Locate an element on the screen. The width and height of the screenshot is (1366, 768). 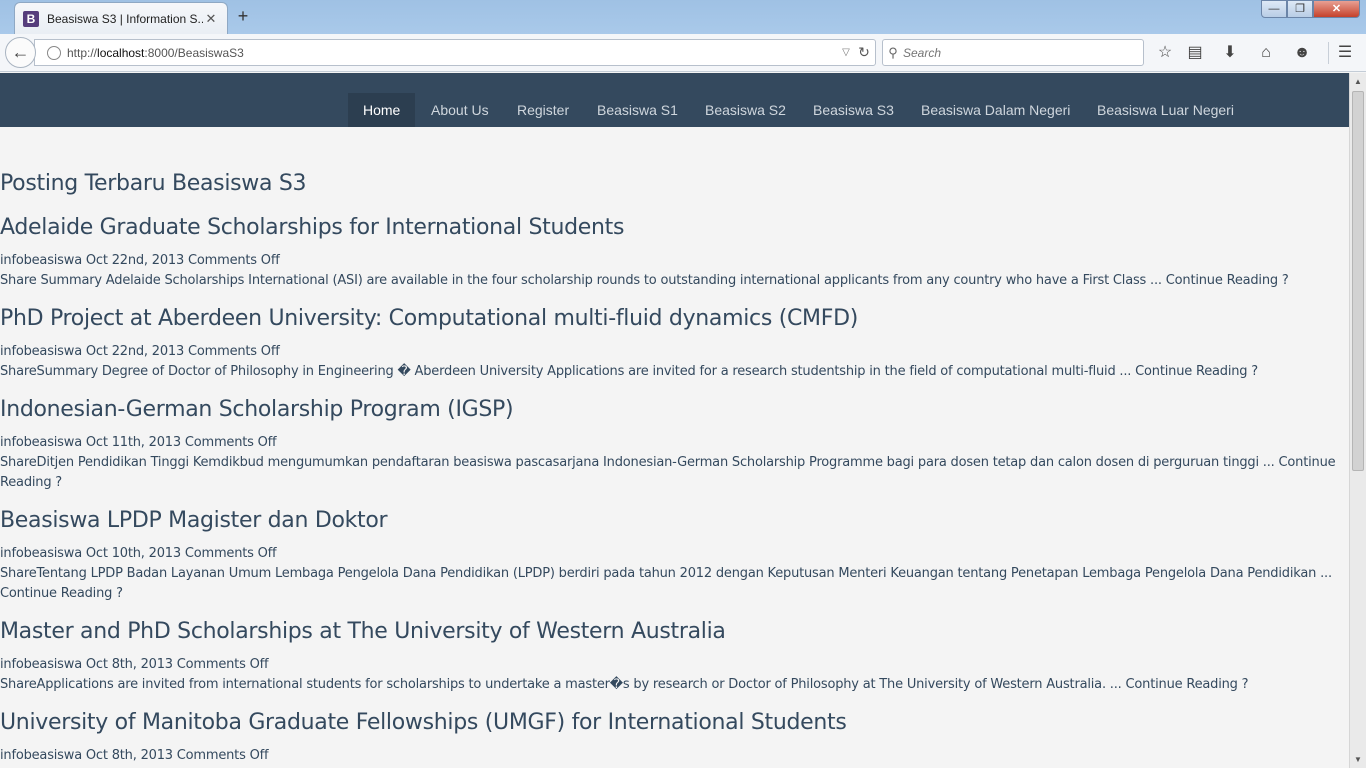
search-input is located at coordinates (1023, 52).